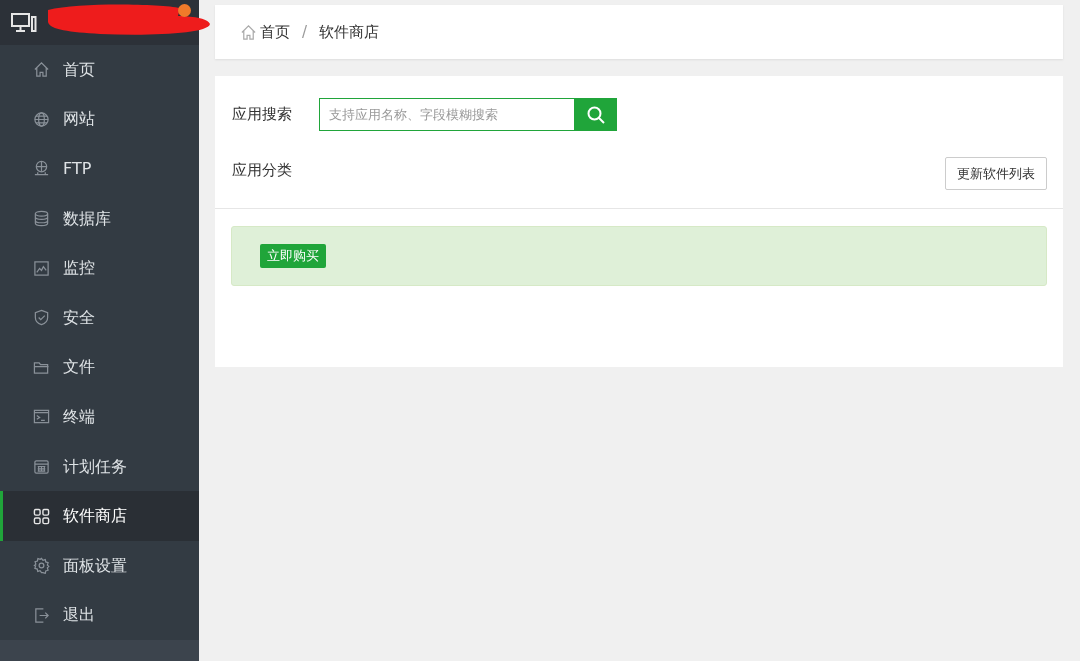  Describe the element at coordinates (41, 119) in the screenshot. I see `globe-icon` at that location.